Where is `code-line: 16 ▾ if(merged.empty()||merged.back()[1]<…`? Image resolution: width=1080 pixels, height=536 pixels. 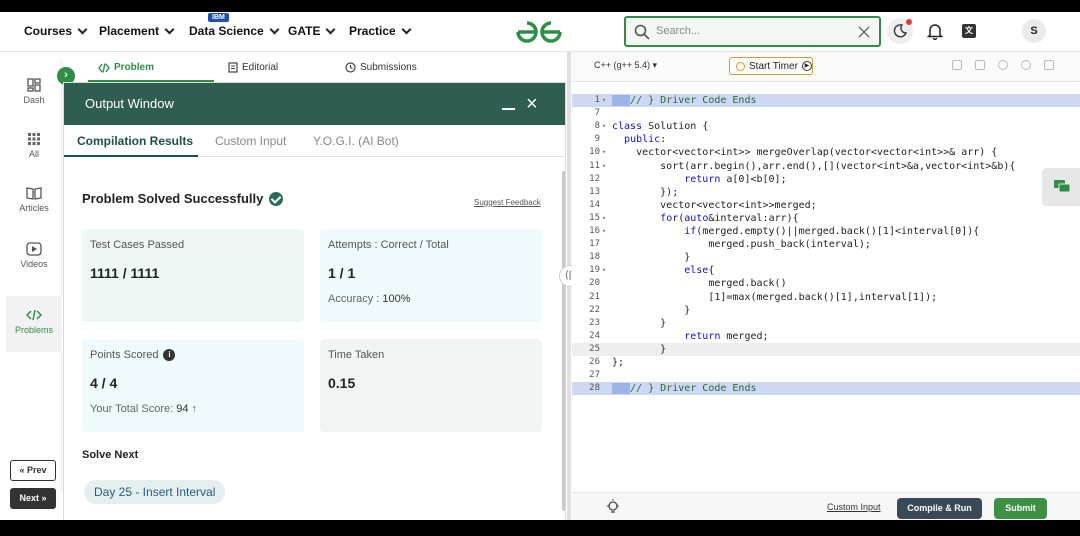
code-line: 16 ▾ if(merged.empty()||merged.back()[1]<… is located at coordinates (826, 231).